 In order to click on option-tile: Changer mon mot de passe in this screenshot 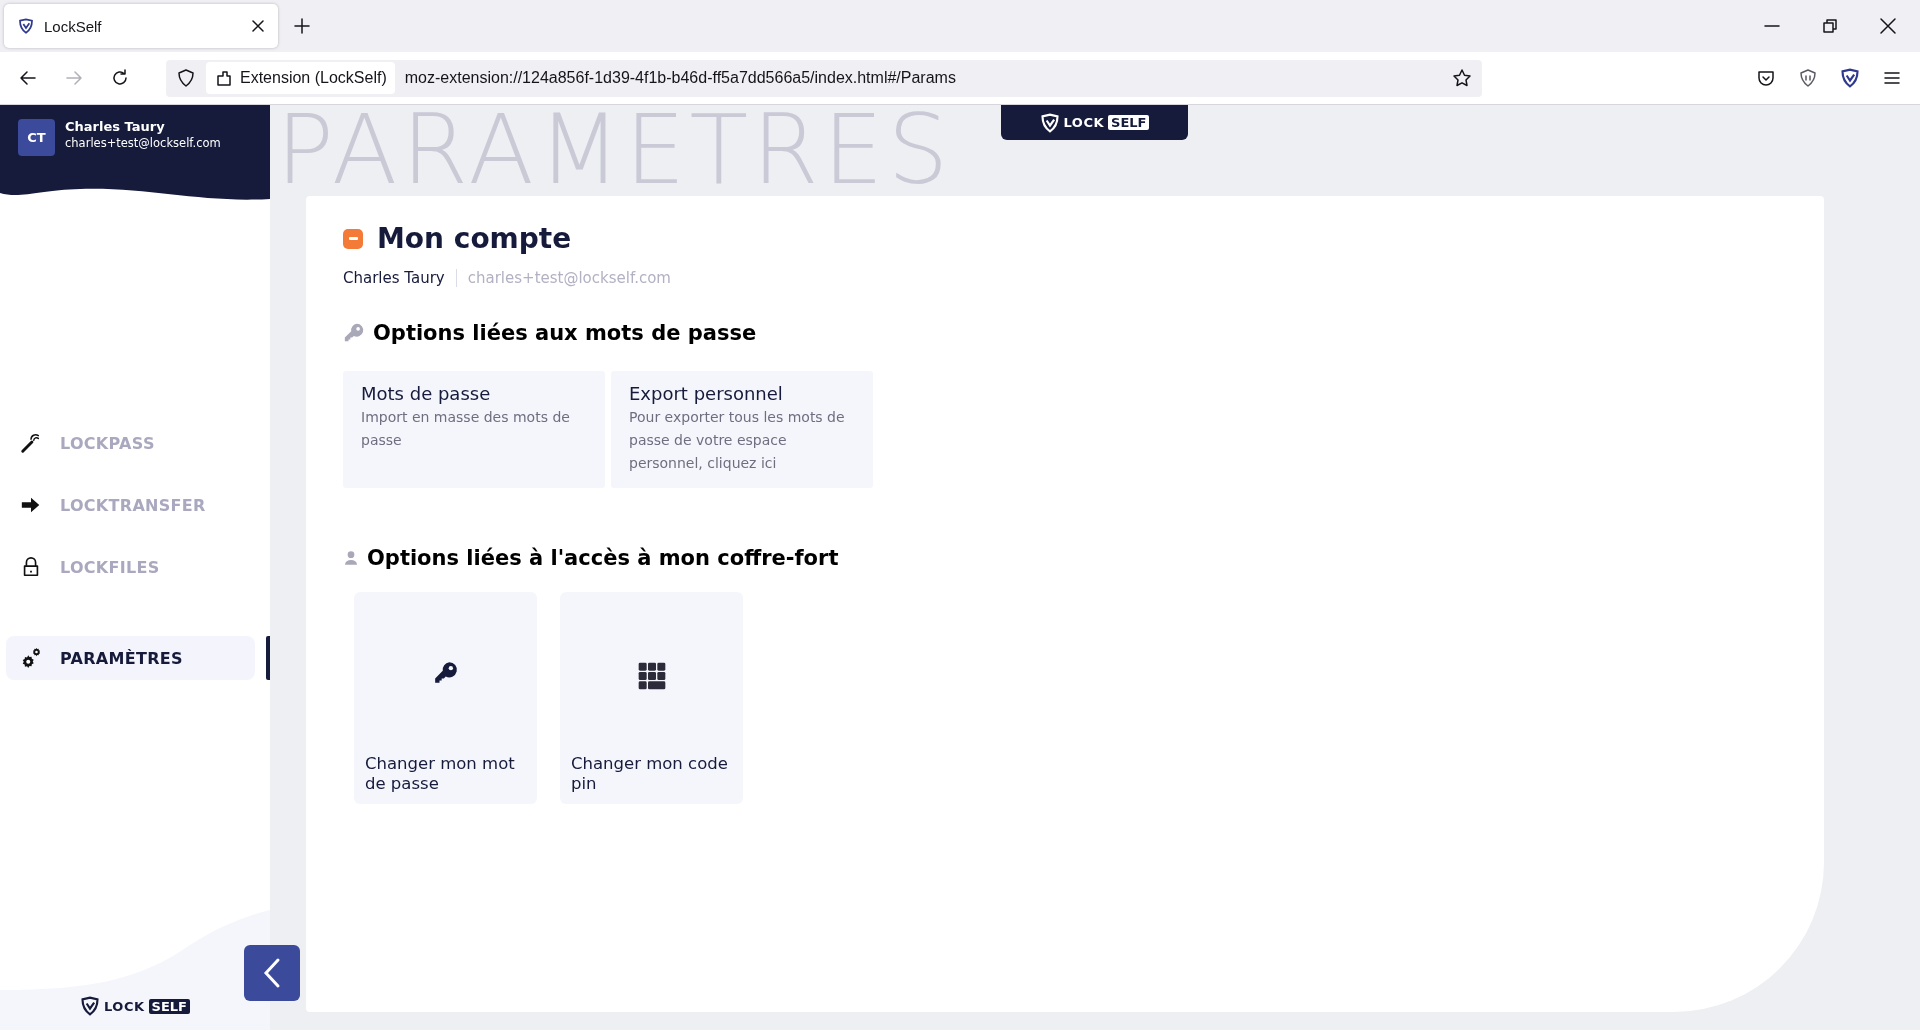, I will do `click(445, 698)`.